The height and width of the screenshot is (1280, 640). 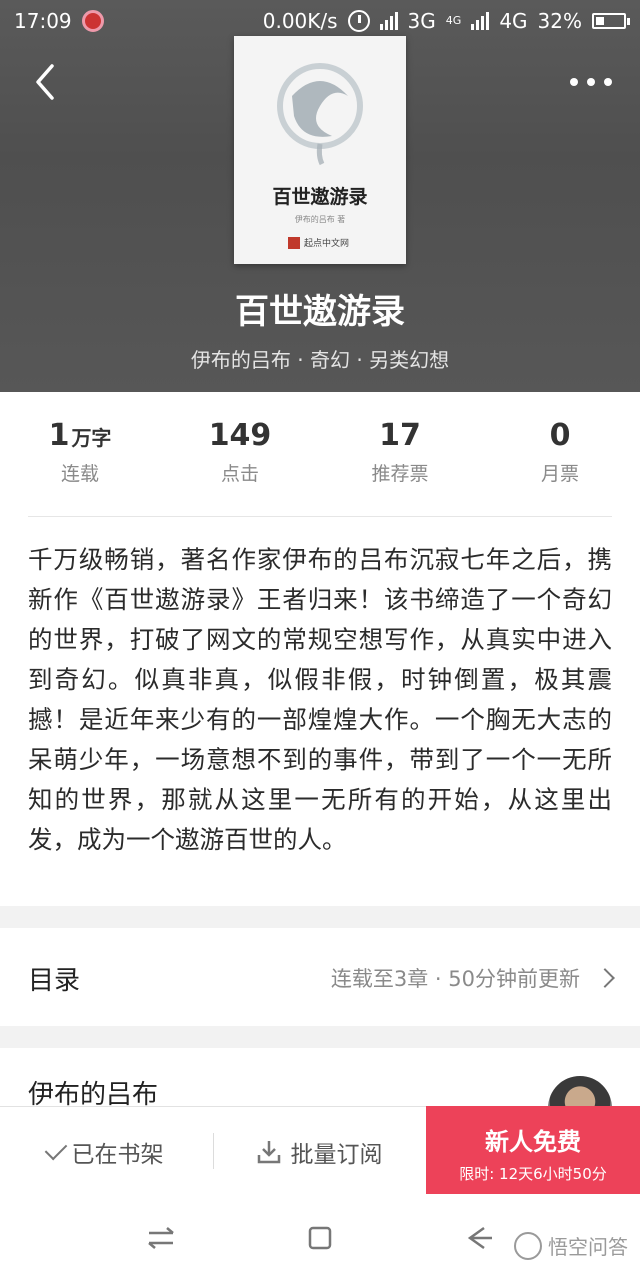 What do you see at coordinates (559, 474) in the screenshot?
I see `stat-label: 月票` at bounding box center [559, 474].